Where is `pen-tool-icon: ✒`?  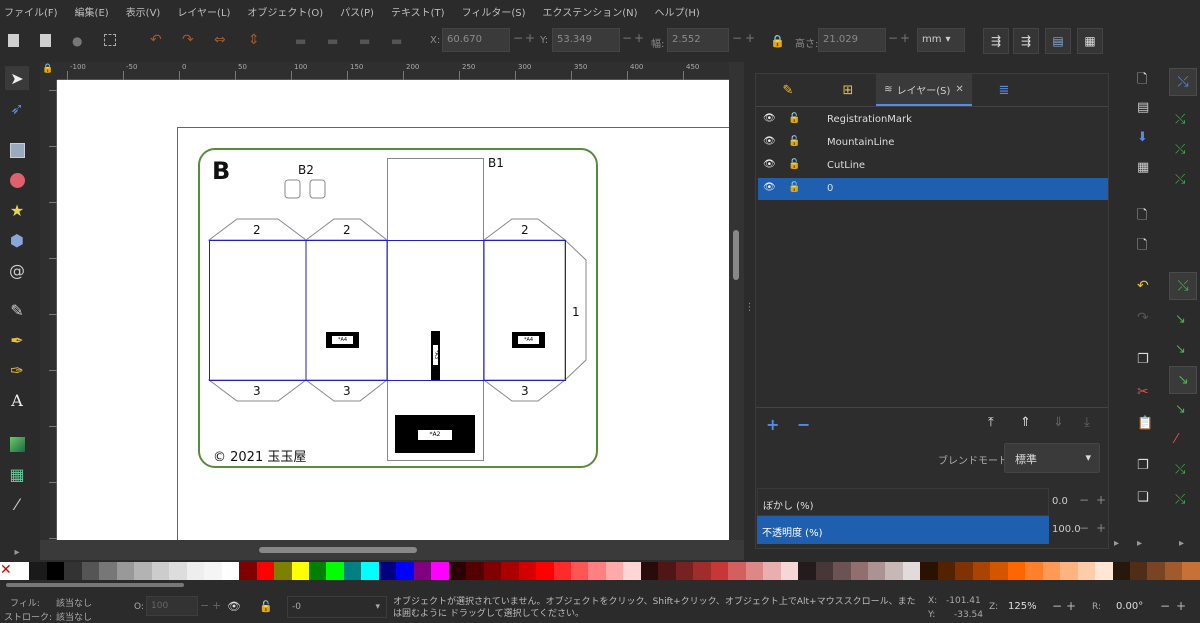 pen-tool-icon: ✒ is located at coordinates (17, 340).